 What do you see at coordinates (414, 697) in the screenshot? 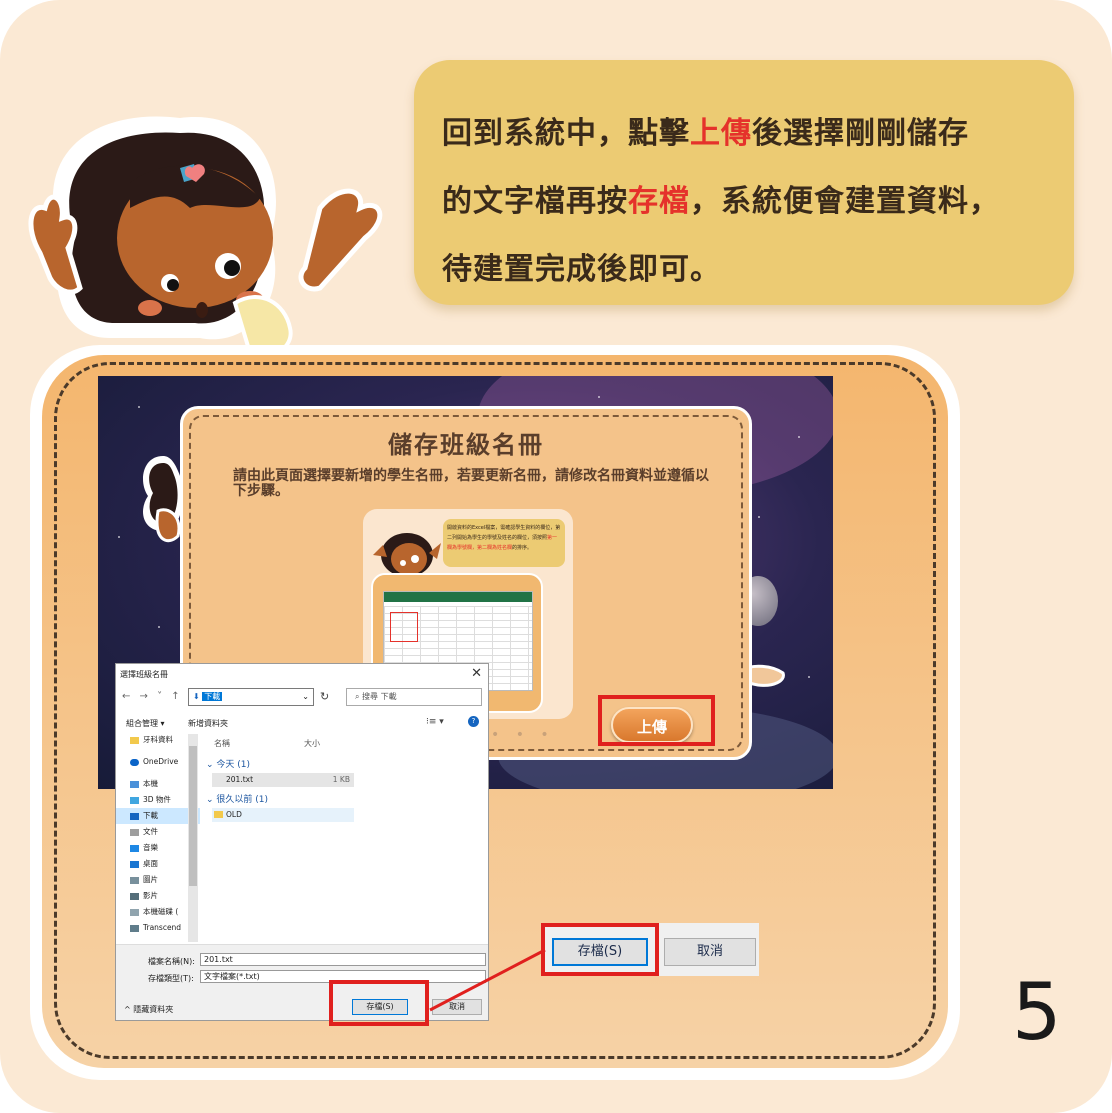
I see `search-input: ⌕ 搜尋 下載` at bounding box center [414, 697].